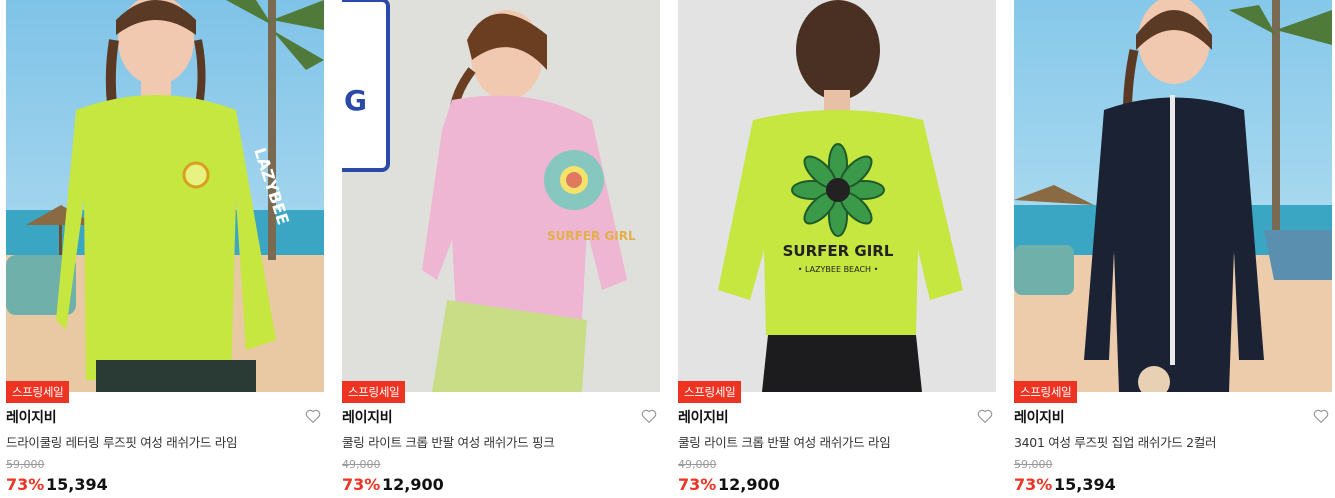 Image resolution: width=1335 pixels, height=498 pixels. Describe the element at coordinates (1115, 441) in the screenshot. I see `product-name: 3401 여성 루즈핏 집업 래쉬가드 2컬러` at that location.